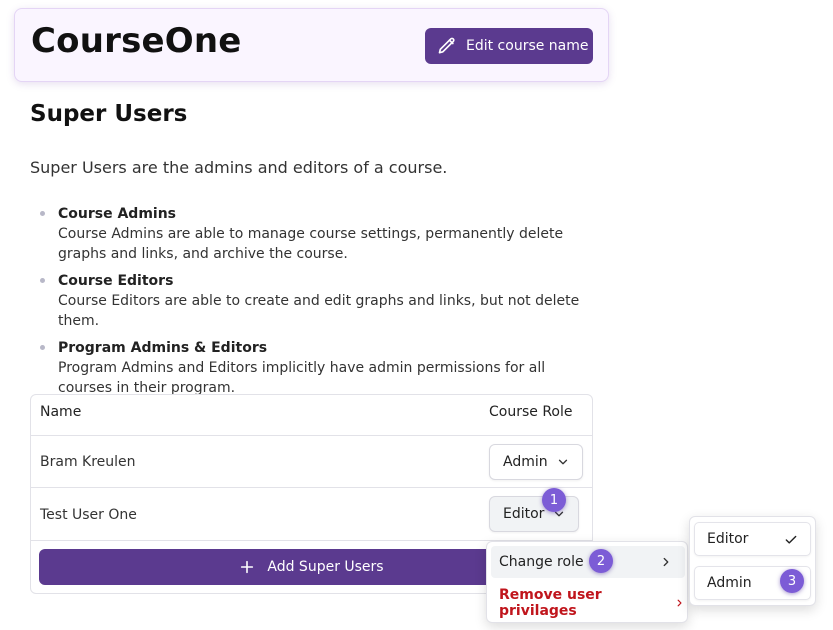 This screenshot has height=630, width=833. What do you see at coordinates (728, 539) in the screenshot?
I see `role-option-label: Editor` at bounding box center [728, 539].